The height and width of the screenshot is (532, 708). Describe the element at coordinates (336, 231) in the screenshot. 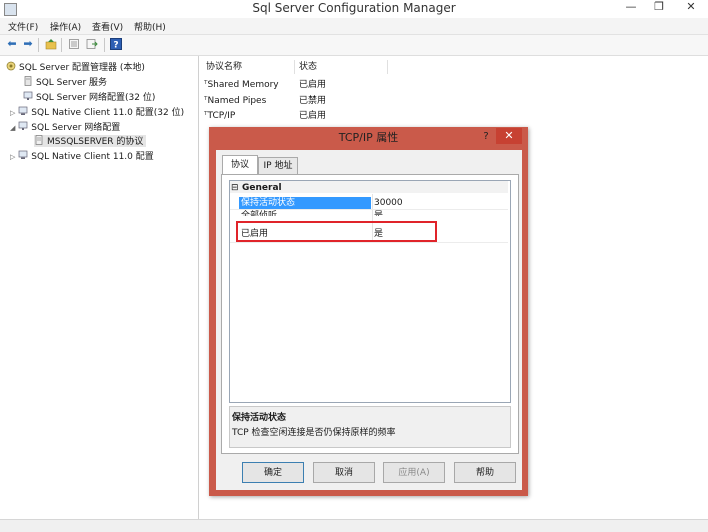

I see `annotation-highlight-box` at that location.